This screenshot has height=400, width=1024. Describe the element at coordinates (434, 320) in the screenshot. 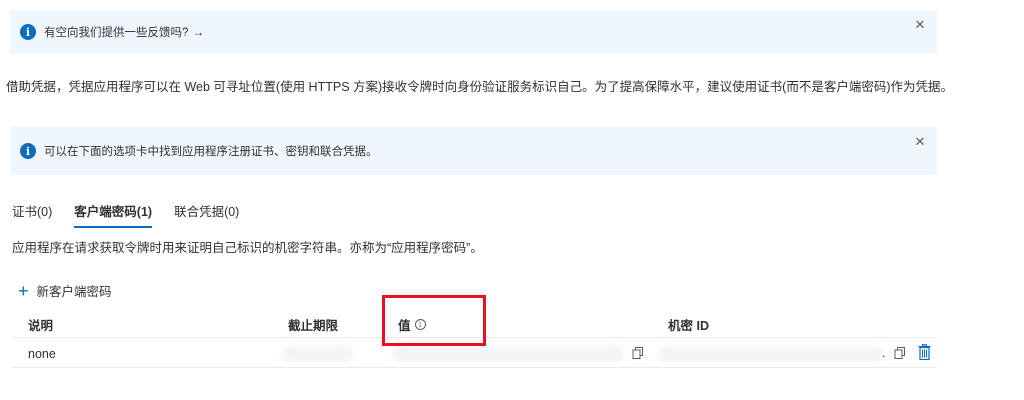

I see `highlight-annotation` at that location.